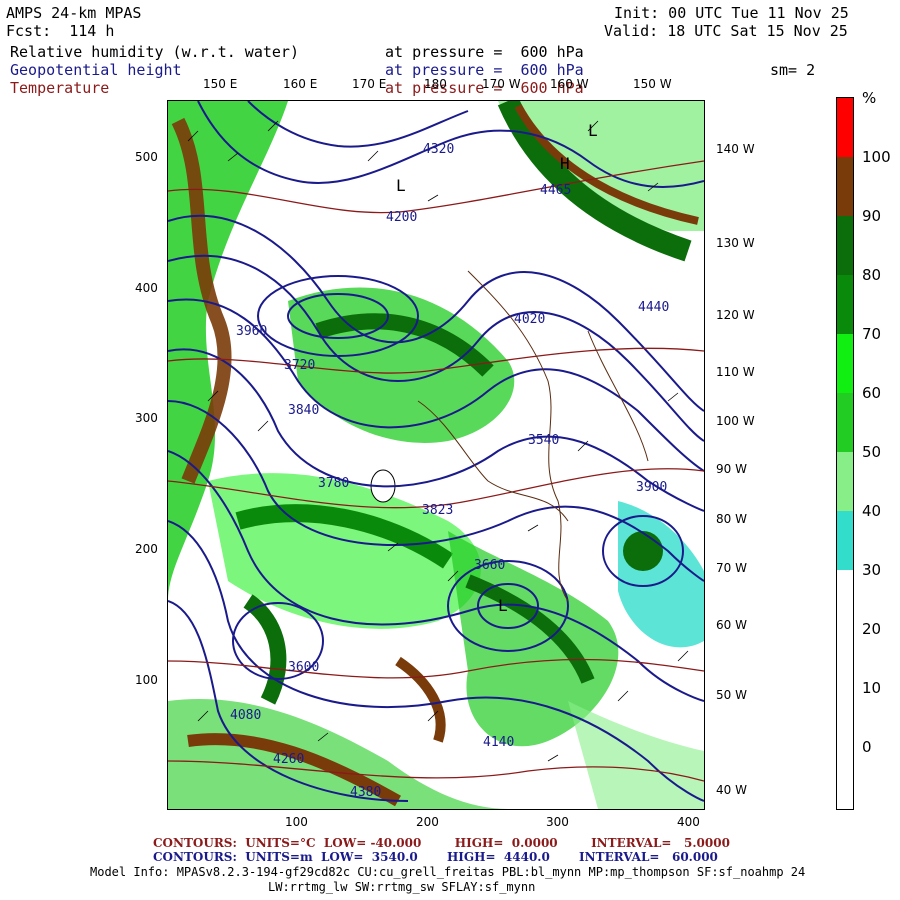 Image resolution: width=900 pixels, height=900 pixels. I want to click on colorbar-label: 70, so click(872, 334).